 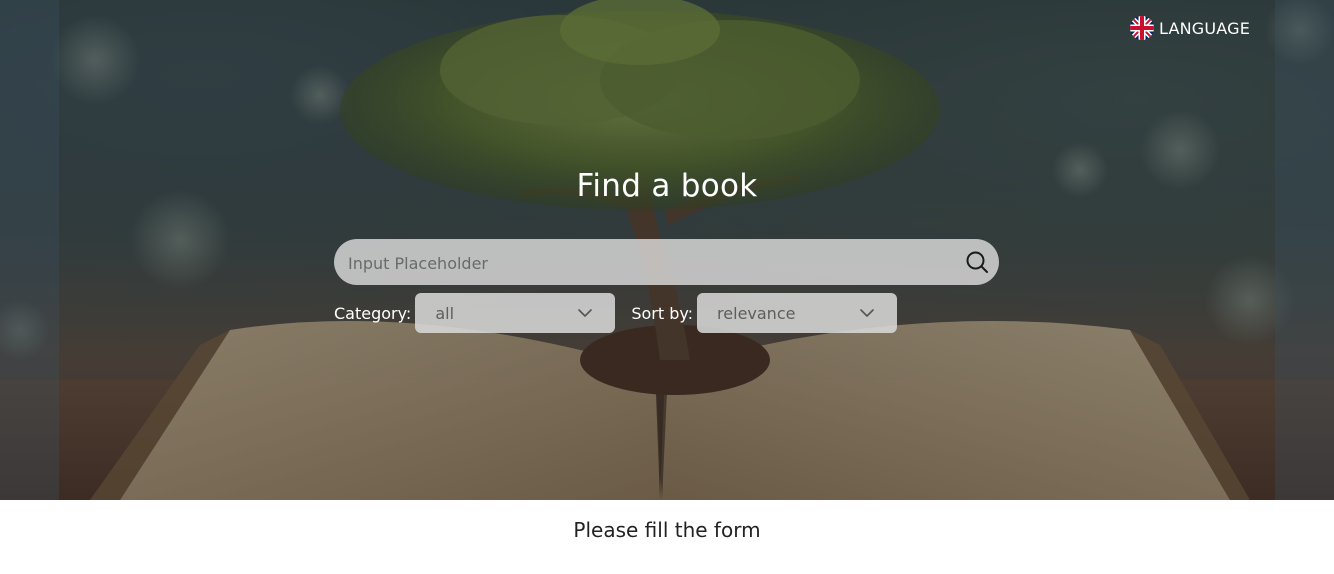 I want to click on page-title: Find a book, so click(x=667, y=186).